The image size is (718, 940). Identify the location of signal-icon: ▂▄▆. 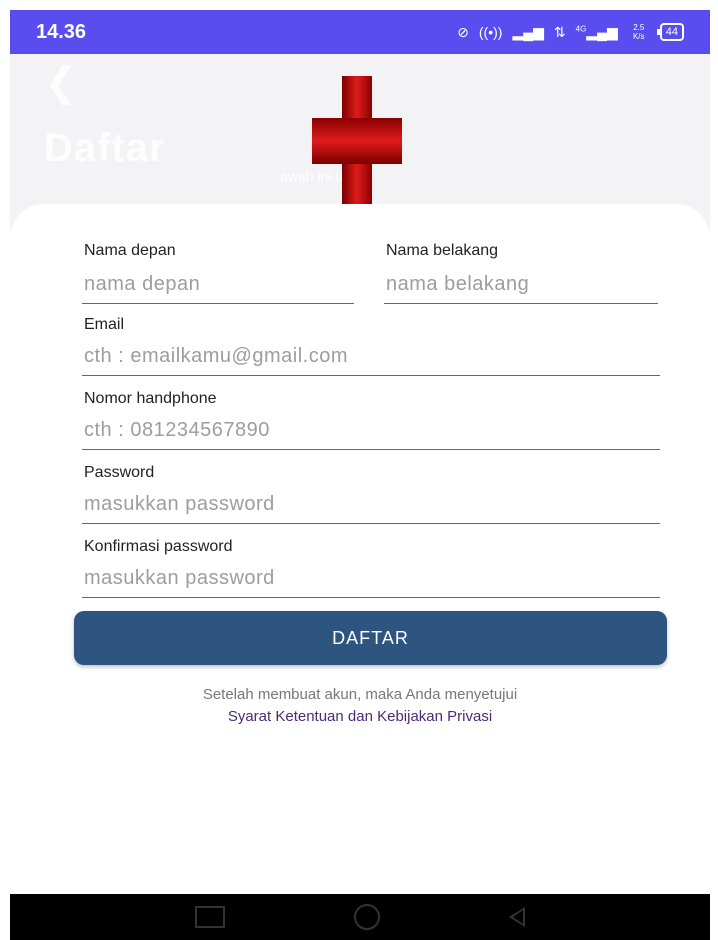
(528, 31).